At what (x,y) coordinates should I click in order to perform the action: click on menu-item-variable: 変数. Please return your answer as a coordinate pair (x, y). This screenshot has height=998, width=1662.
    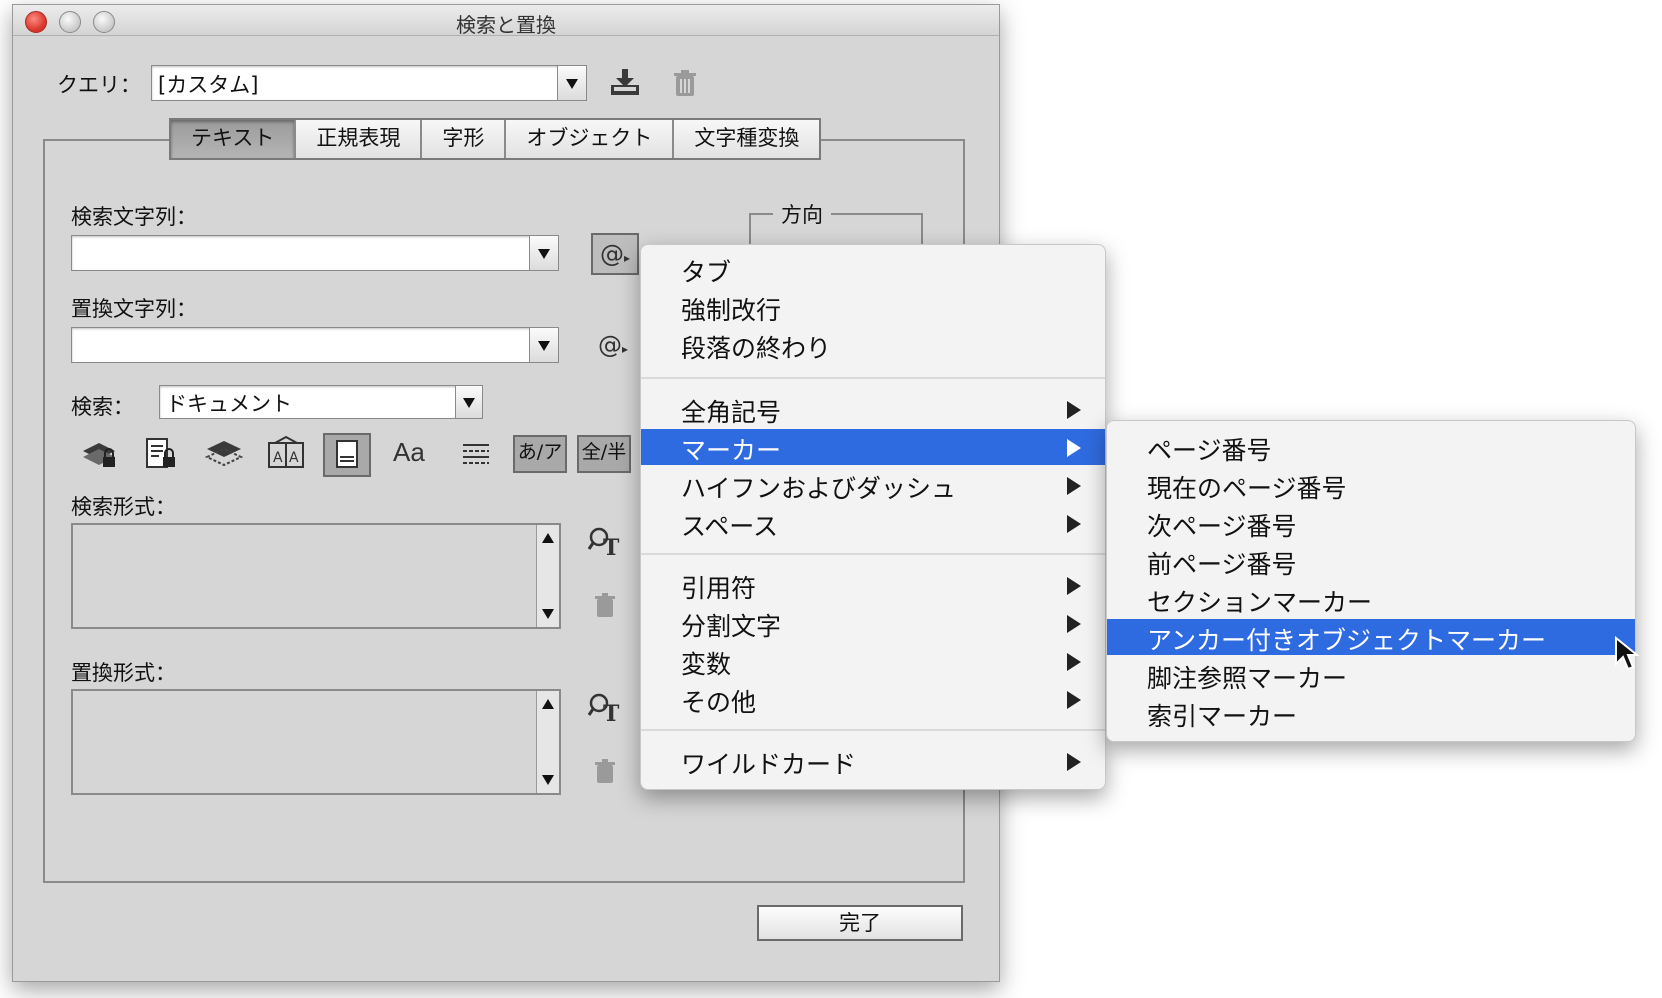
    Looking at the image, I should click on (873, 661).